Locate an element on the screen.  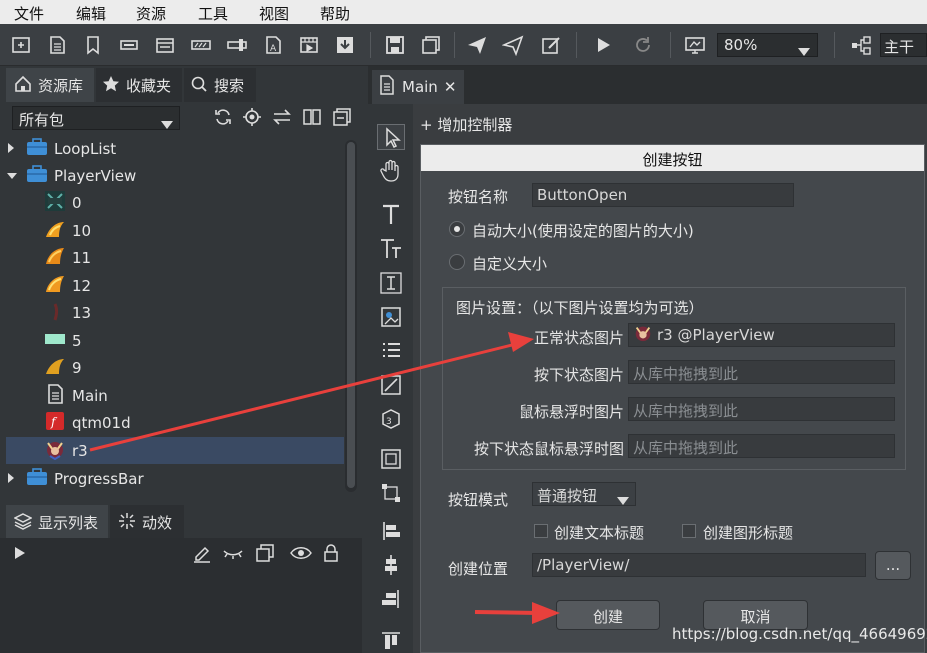
tree-item-10: 10 is located at coordinates (175, 230).